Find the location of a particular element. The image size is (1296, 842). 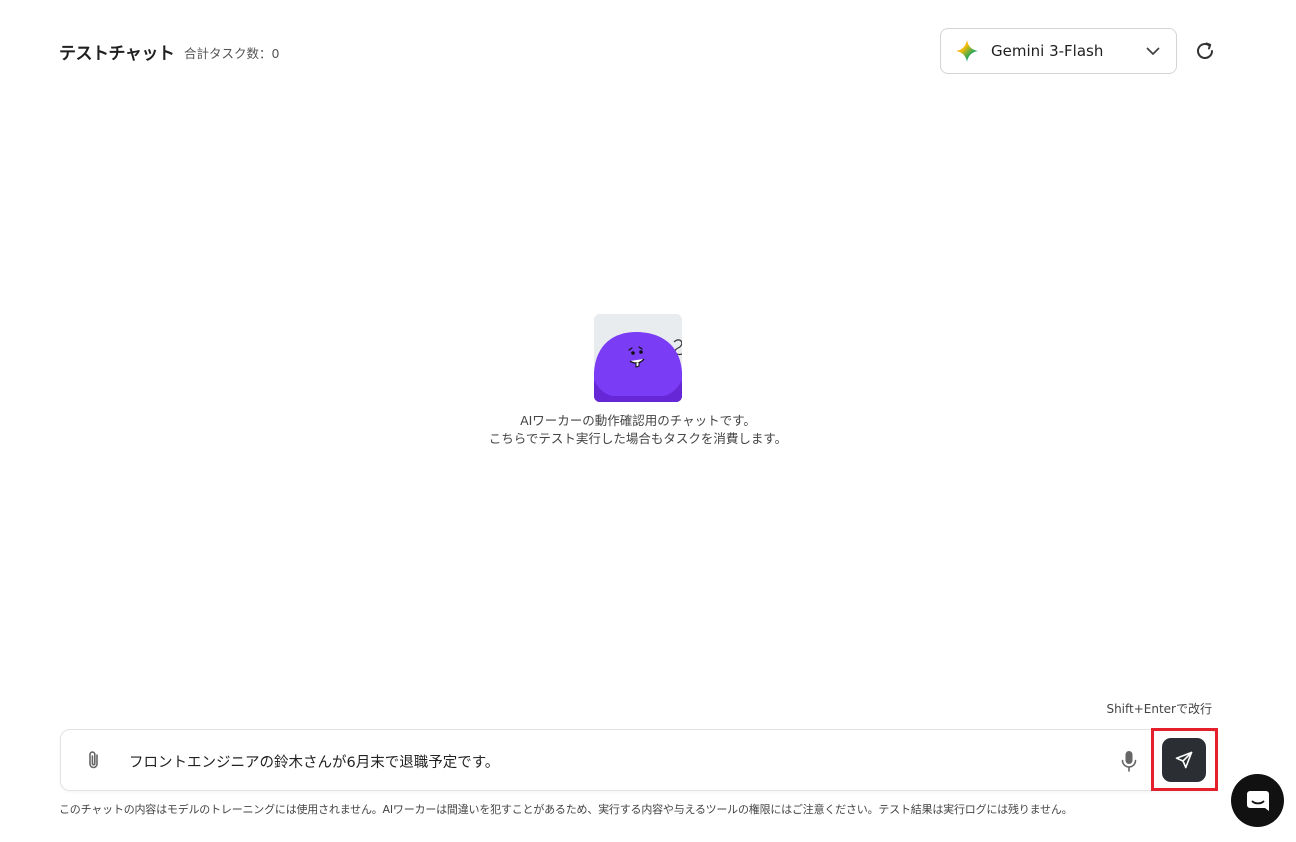

newline-hint: Shift+Enterで改行 is located at coordinates (1159, 709).